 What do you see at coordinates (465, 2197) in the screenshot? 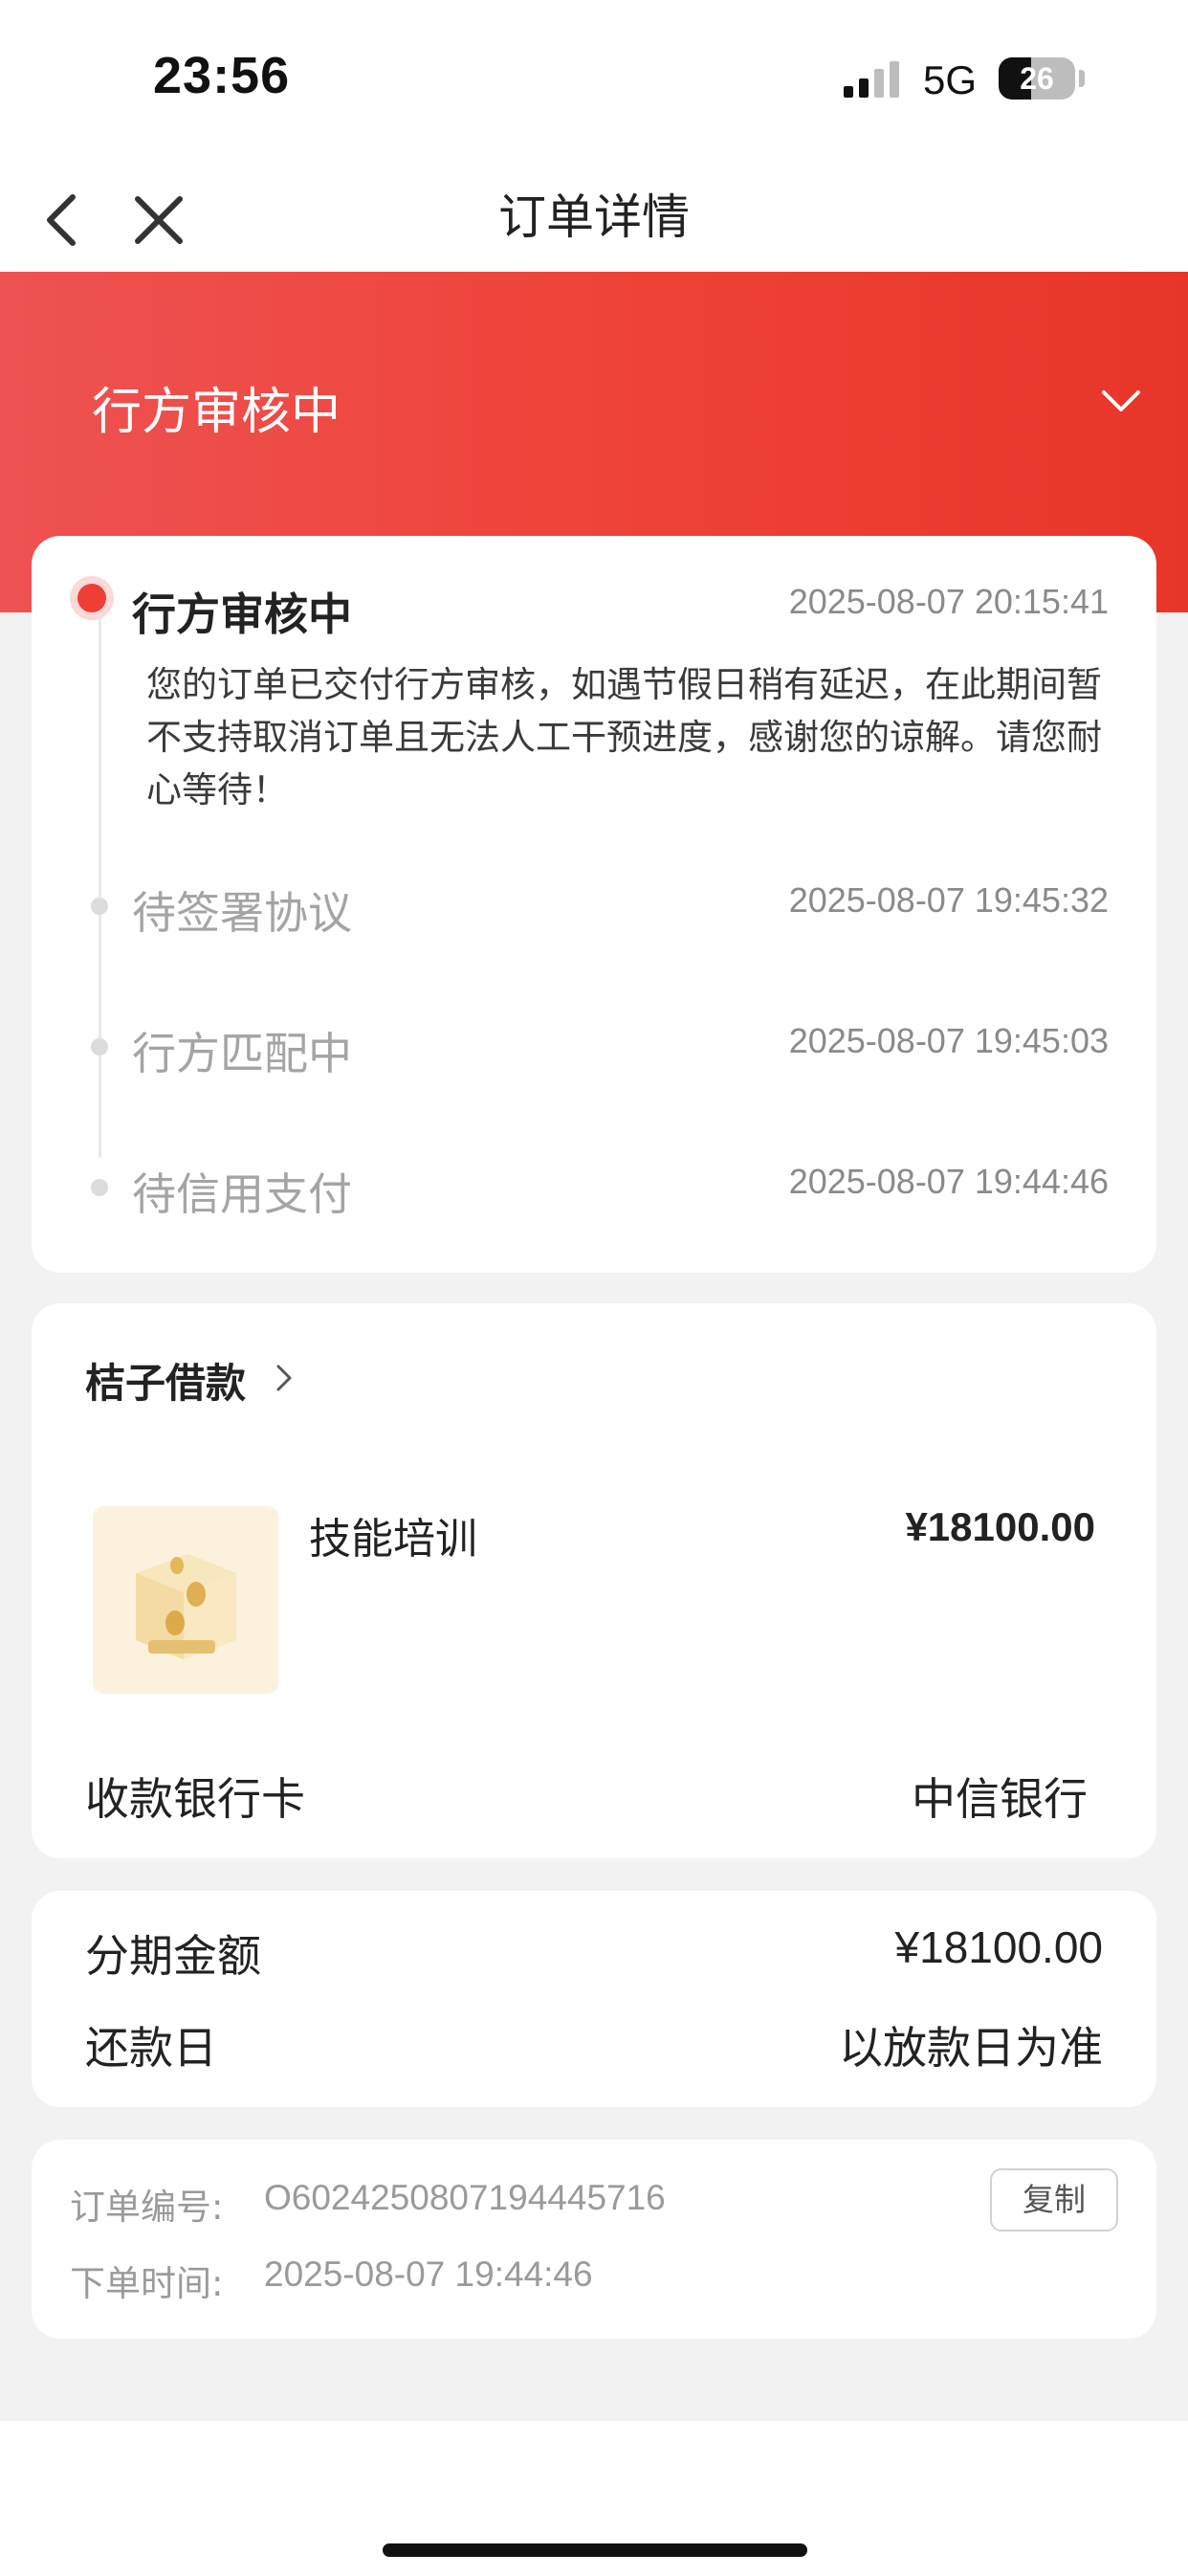
I see `order-number-value: O6024250807194445716` at bounding box center [465, 2197].